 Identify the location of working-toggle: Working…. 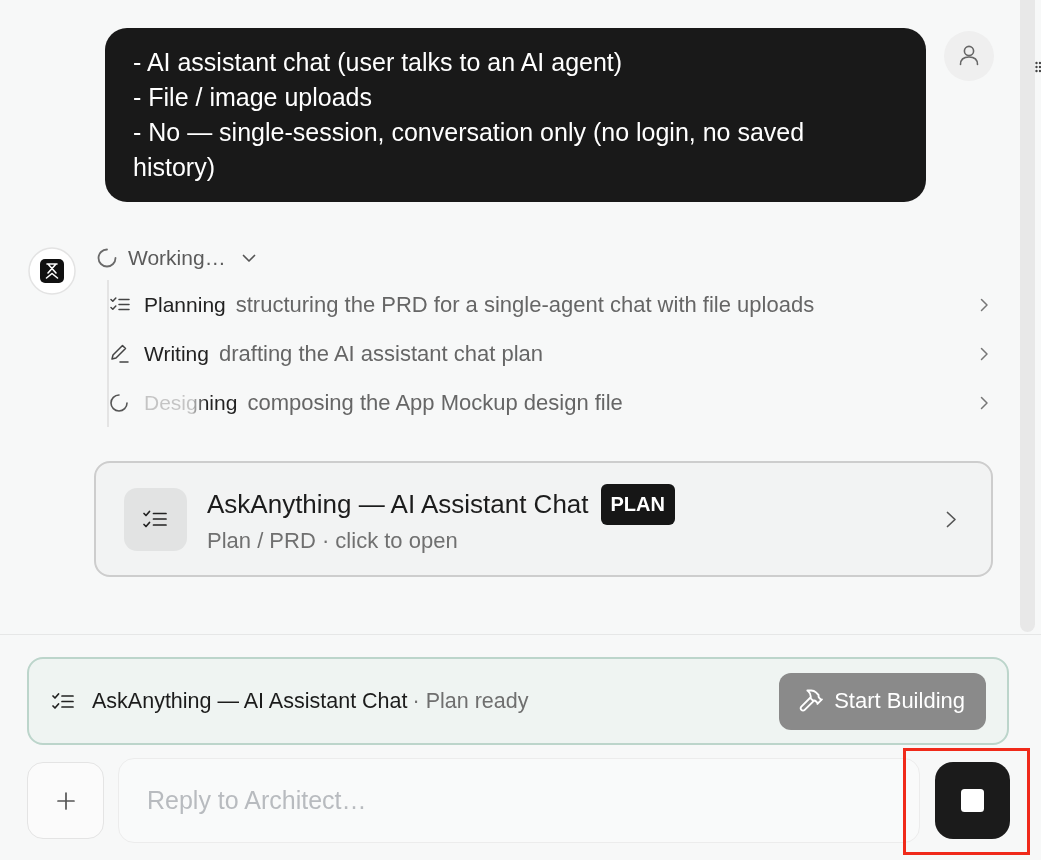
(192, 258).